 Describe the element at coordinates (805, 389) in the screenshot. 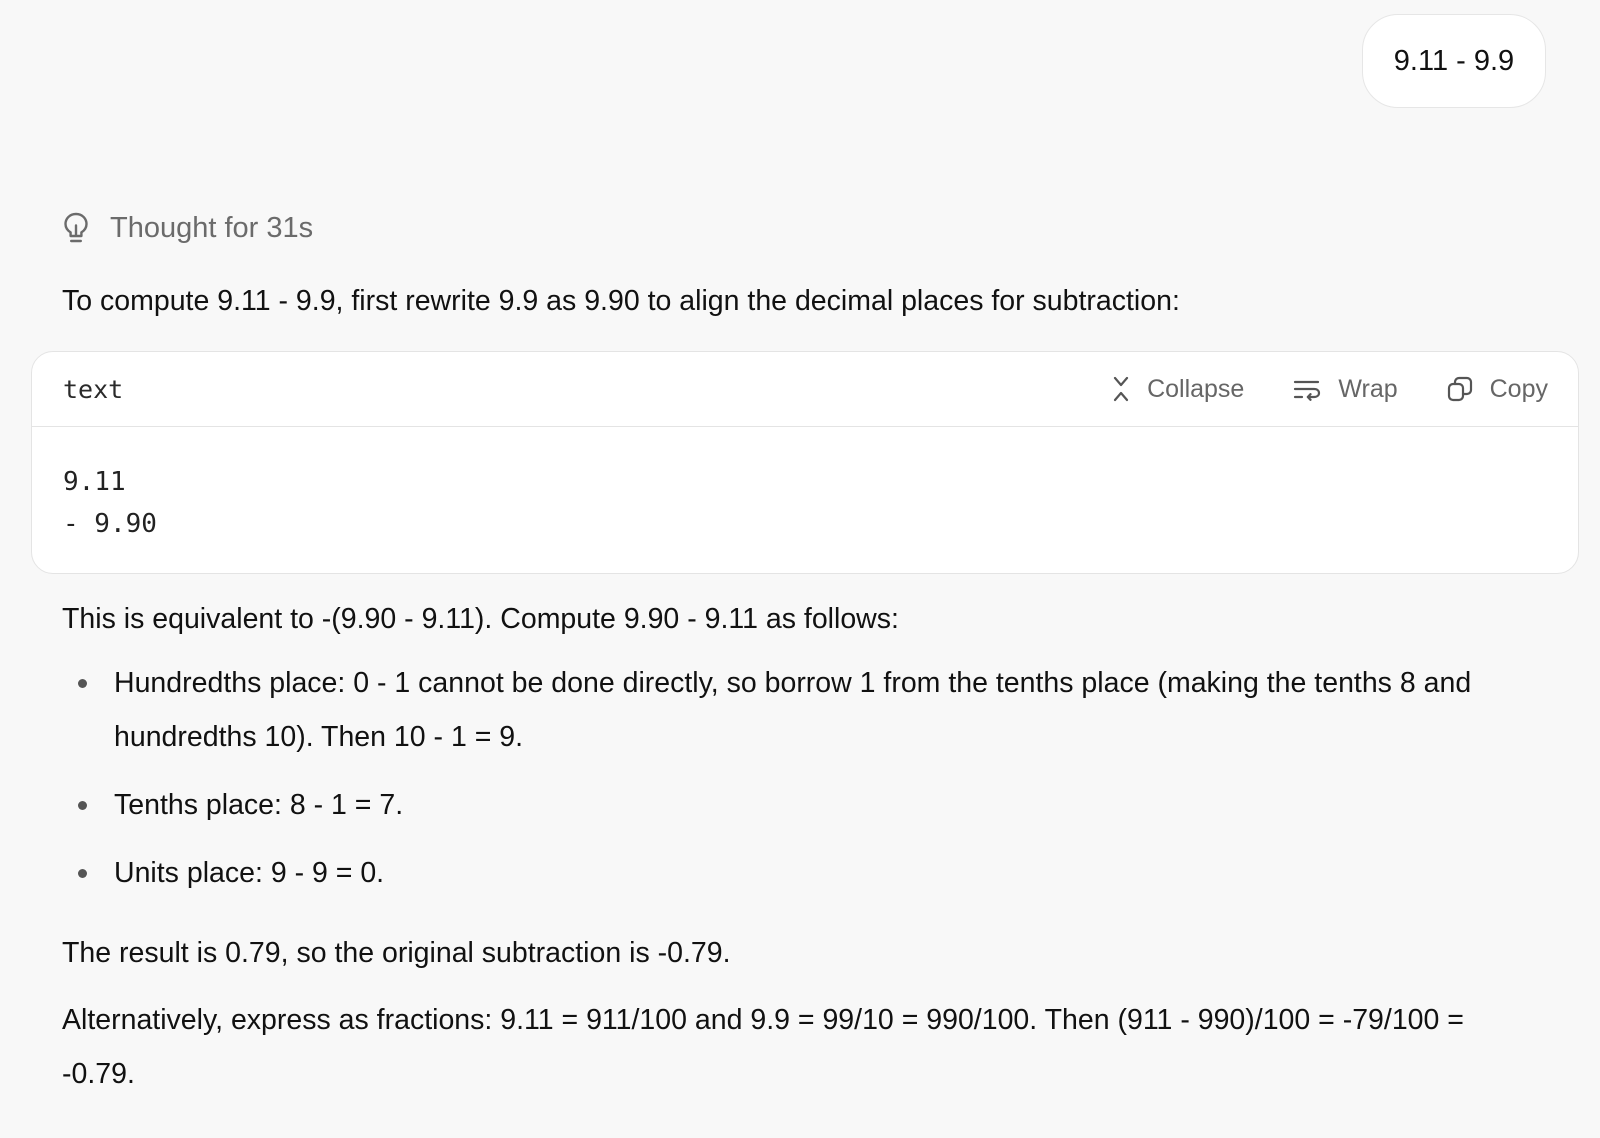

I see `code-block-header: text Collapse Wrap Copy` at that location.